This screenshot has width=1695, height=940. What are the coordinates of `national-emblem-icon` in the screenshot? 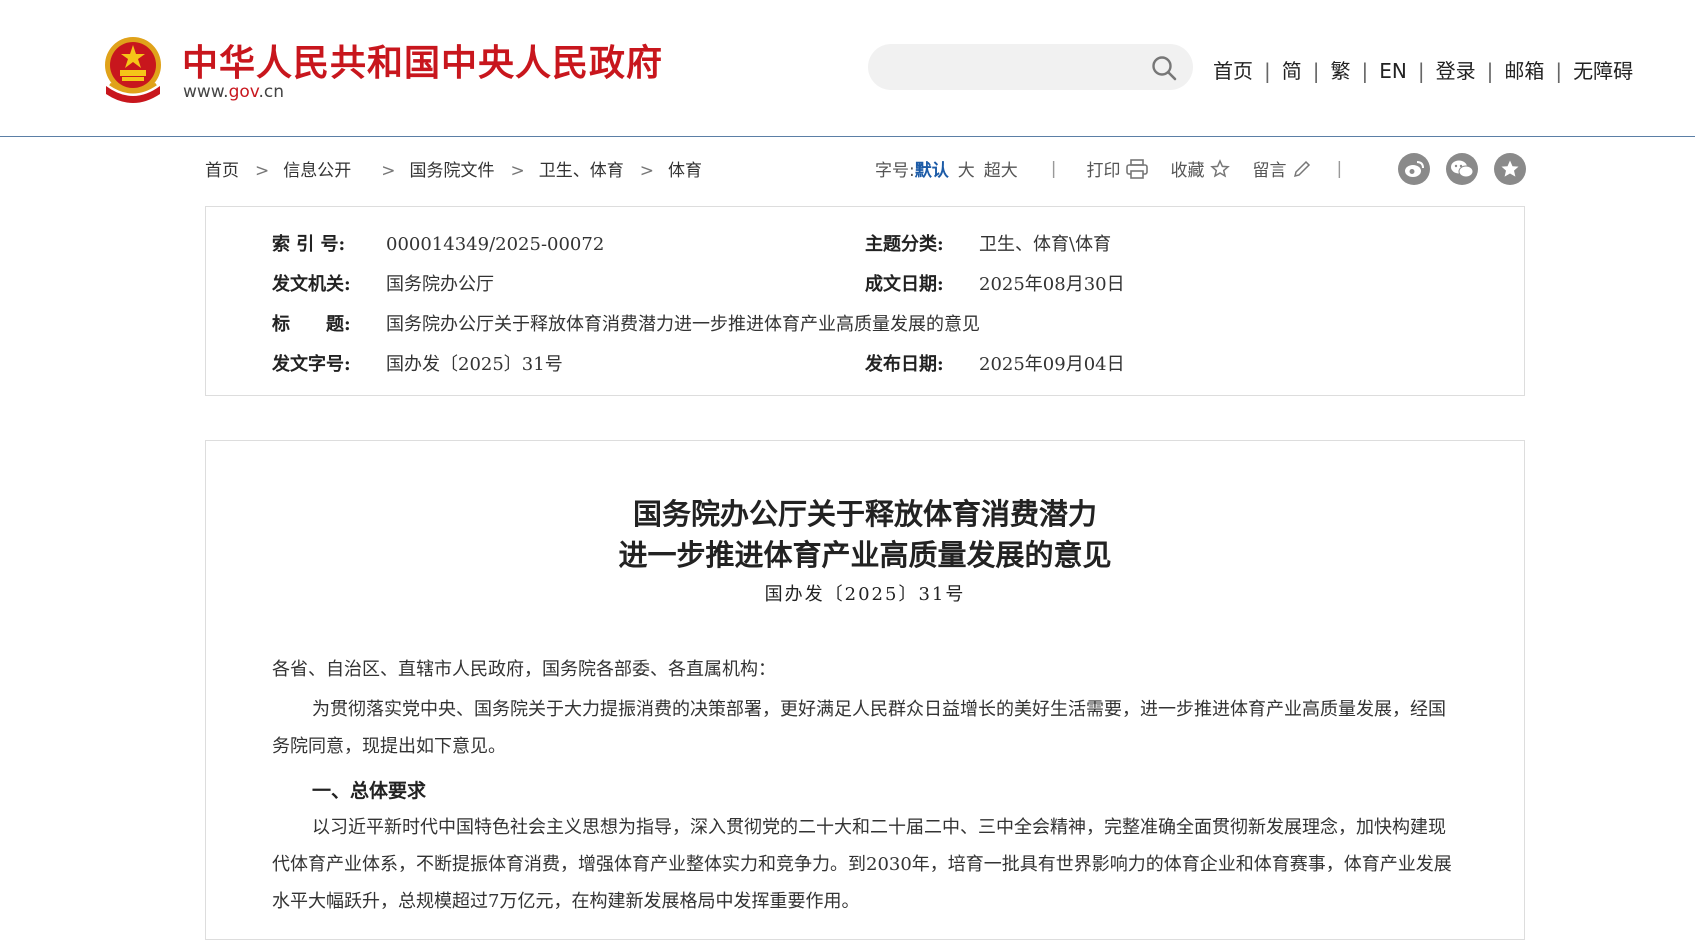 It's located at (133, 70).